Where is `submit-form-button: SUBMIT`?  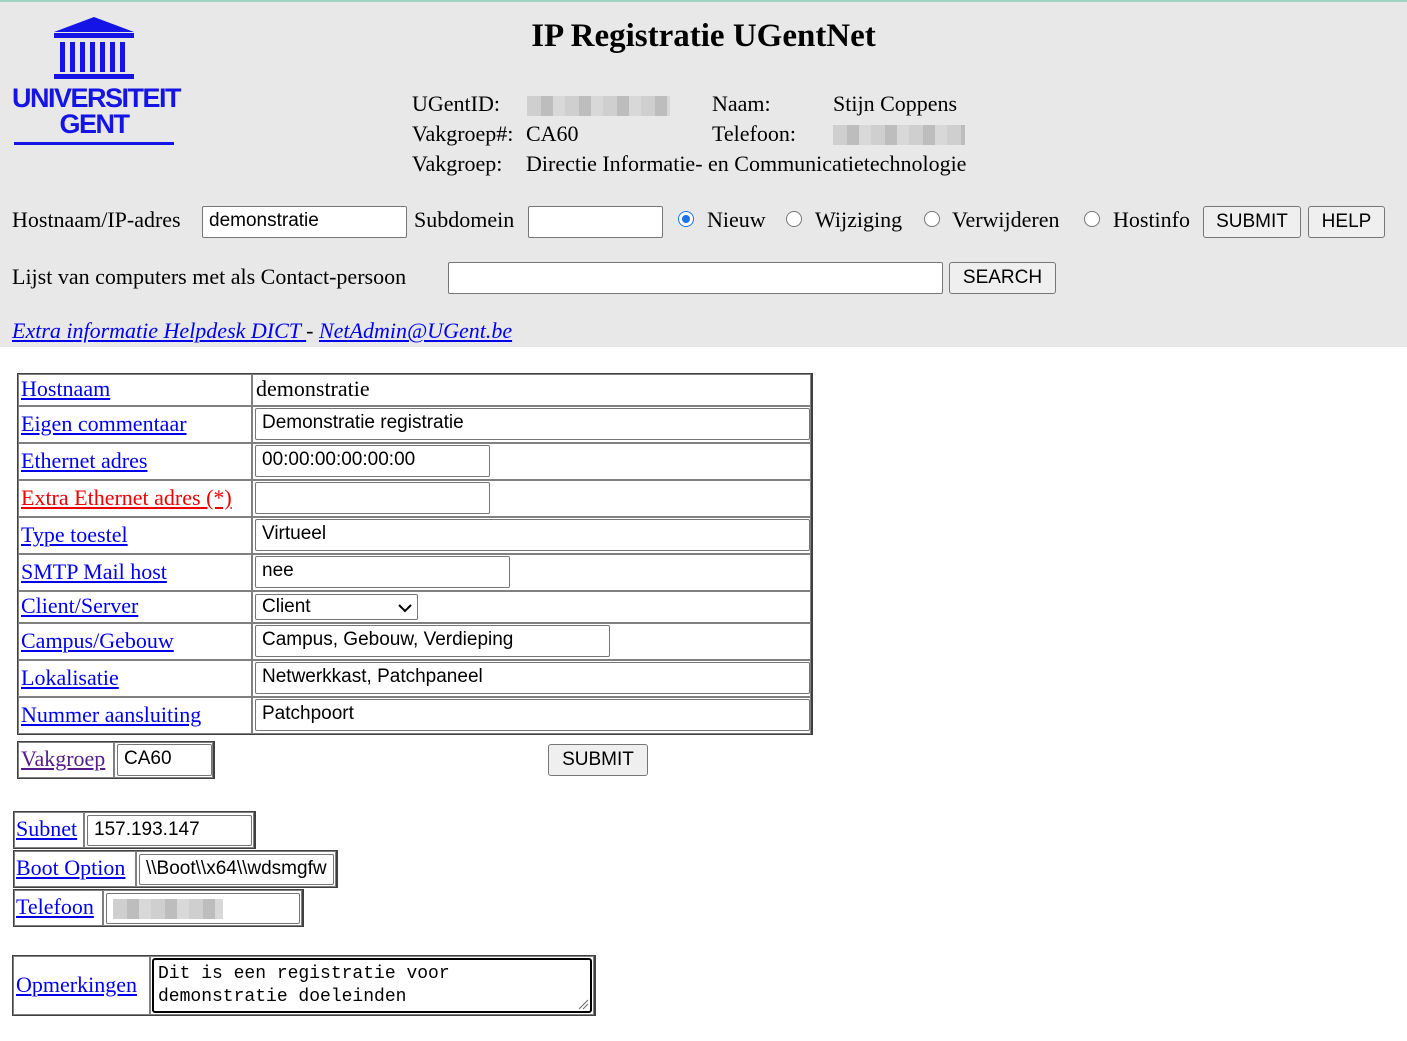 submit-form-button: SUBMIT is located at coordinates (598, 760).